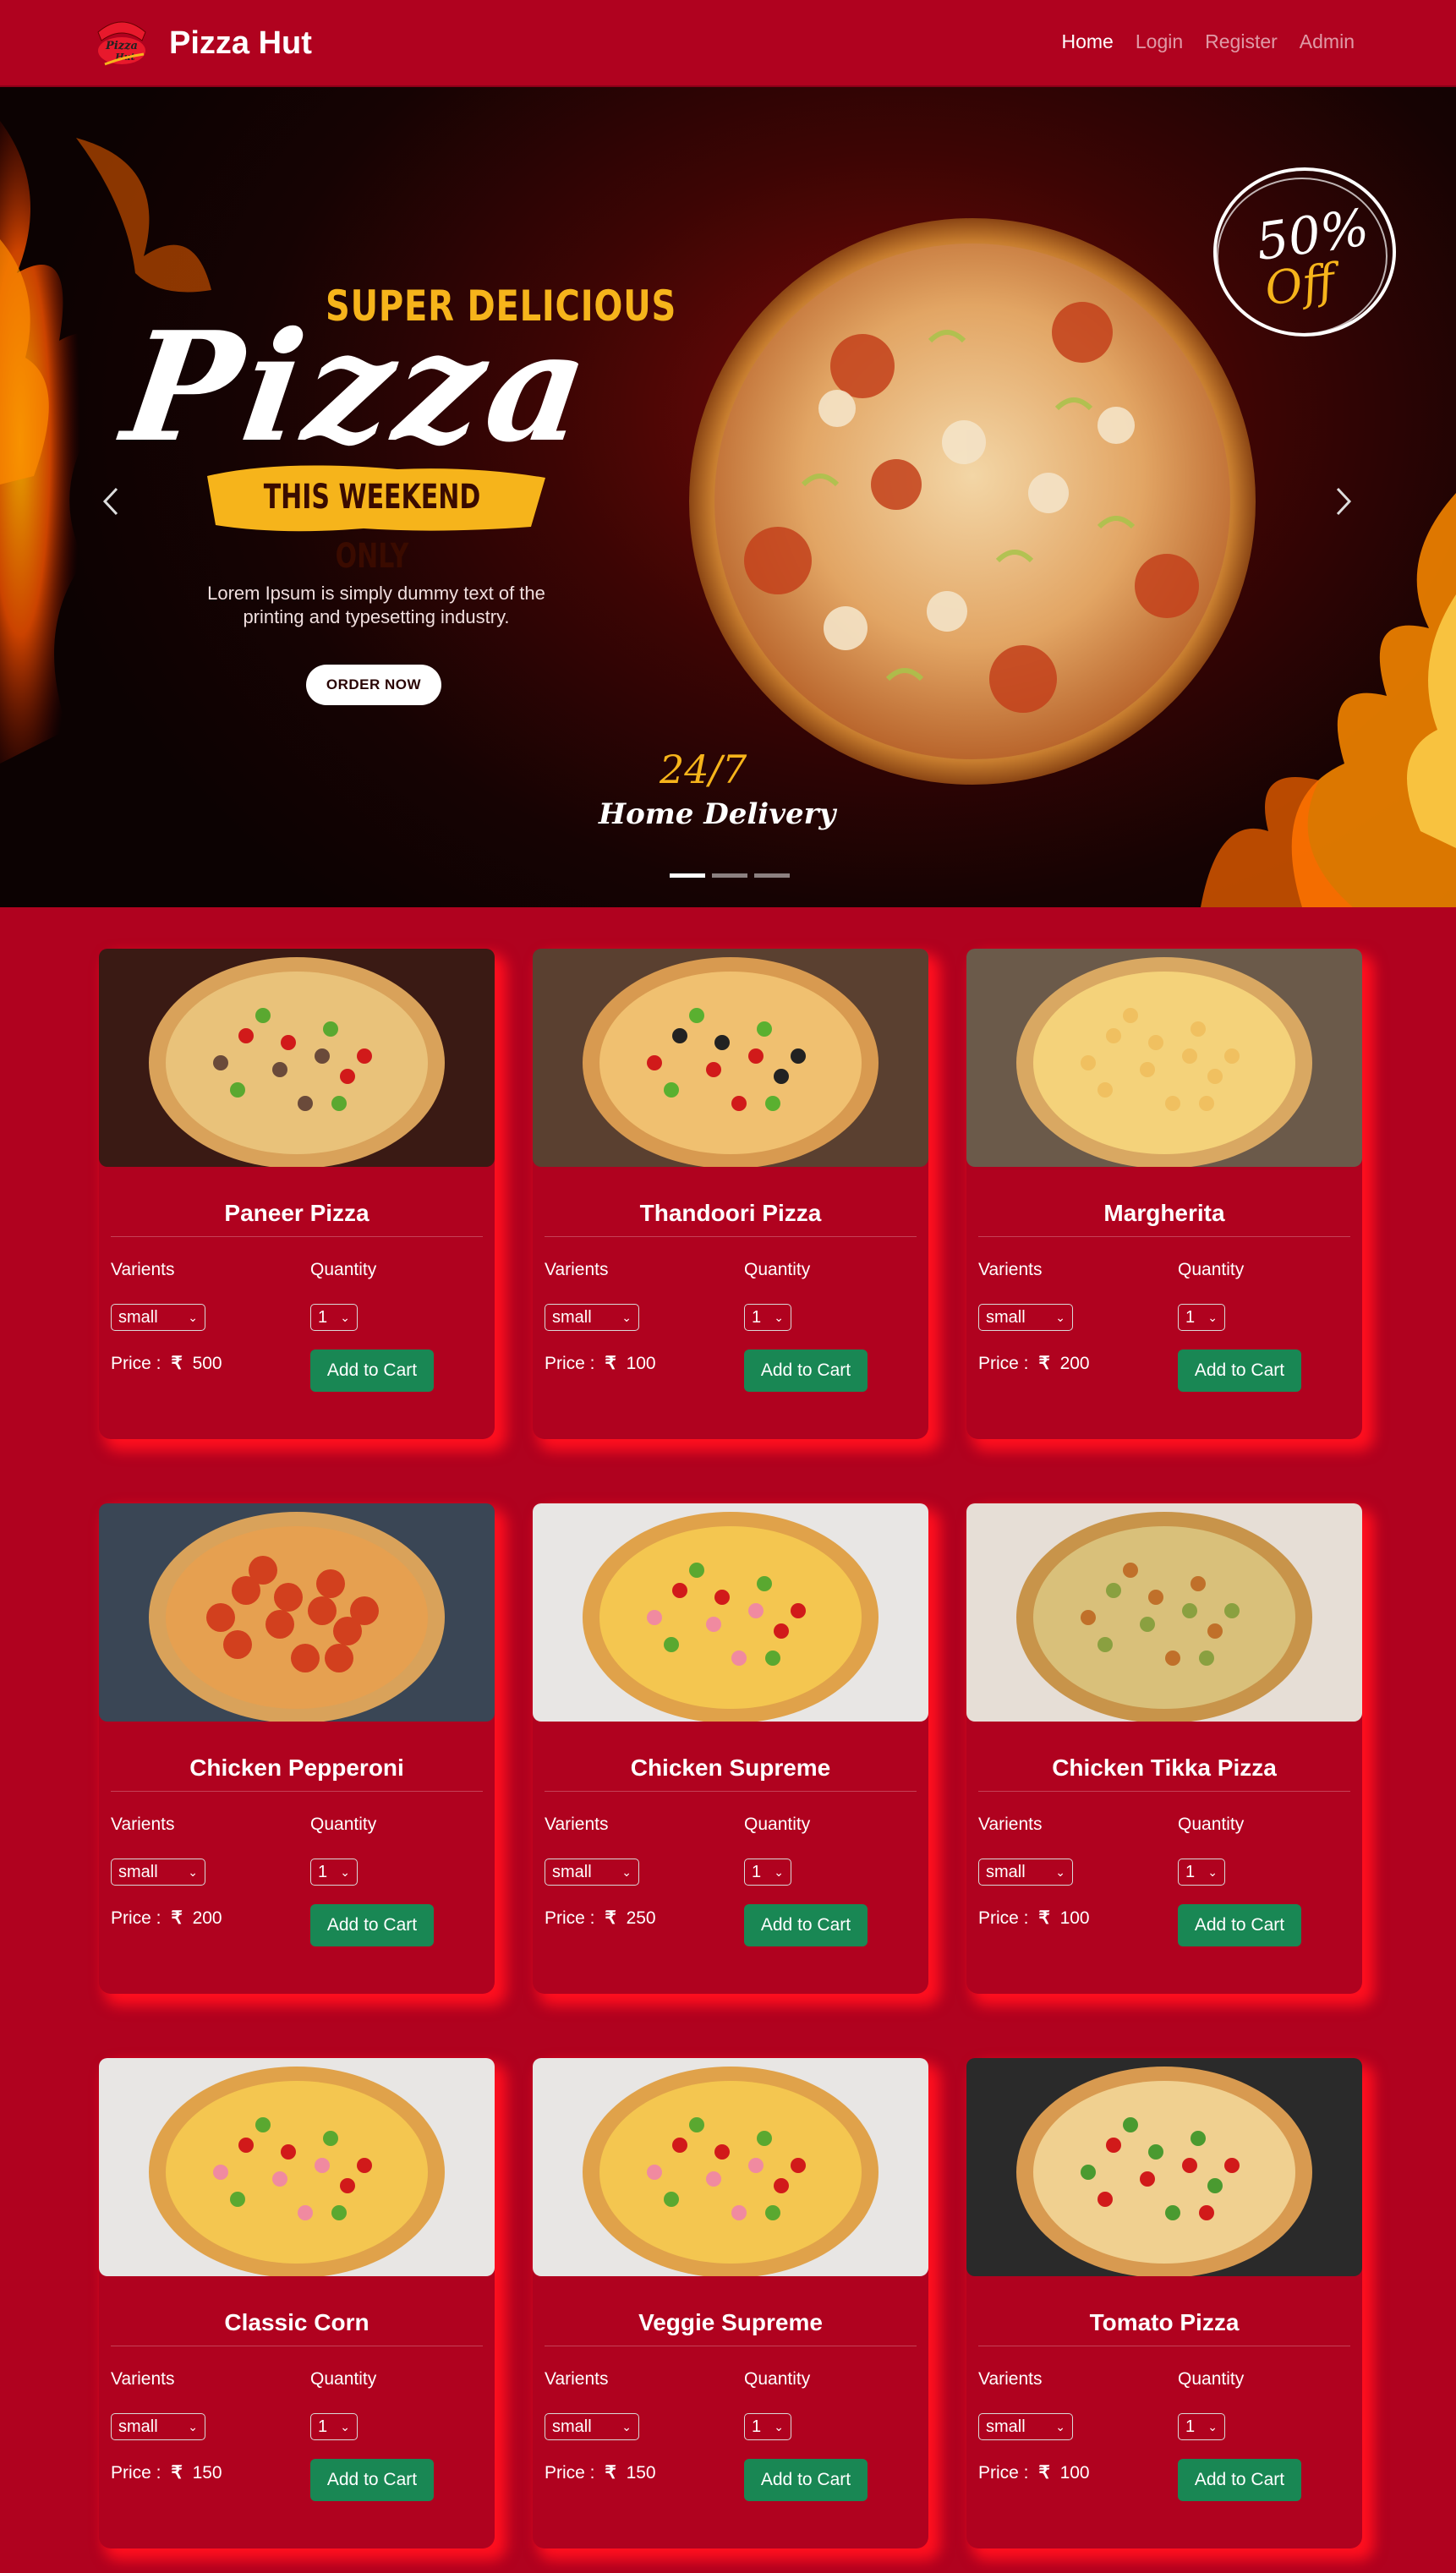 This screenshot has height=2573, width=1456. Describe the element at coordinates (207, 2473) in the screenshot. I see `price-value: 150` at that location.